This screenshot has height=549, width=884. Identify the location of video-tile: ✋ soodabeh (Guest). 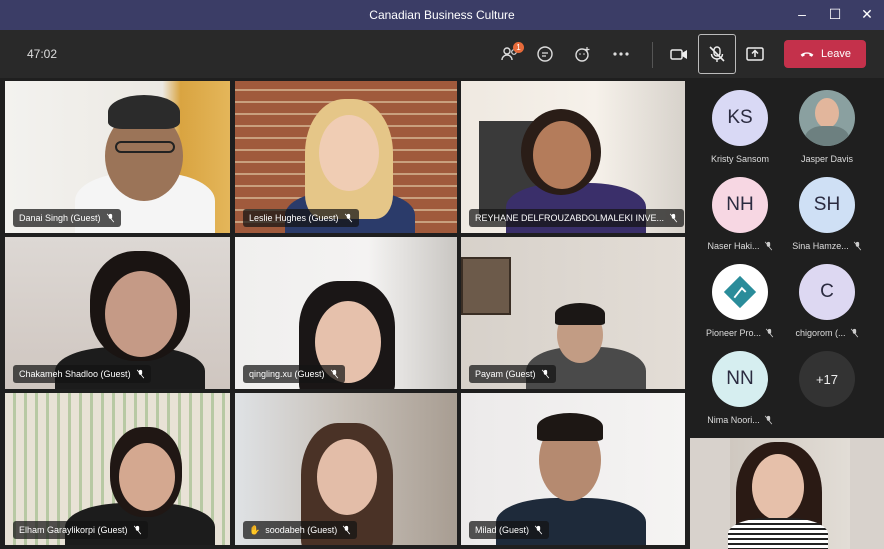
(346, 469).